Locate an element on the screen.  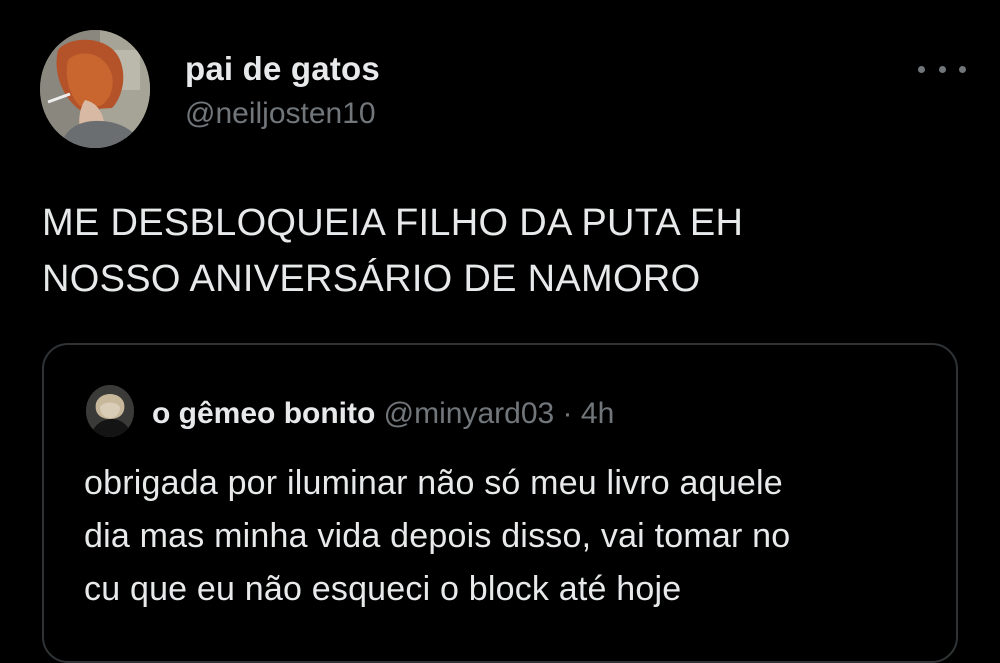
tweet-text-line: NOSSO ANIVERSÁRIO DE NAMORO is located at coordinates (371, 279).